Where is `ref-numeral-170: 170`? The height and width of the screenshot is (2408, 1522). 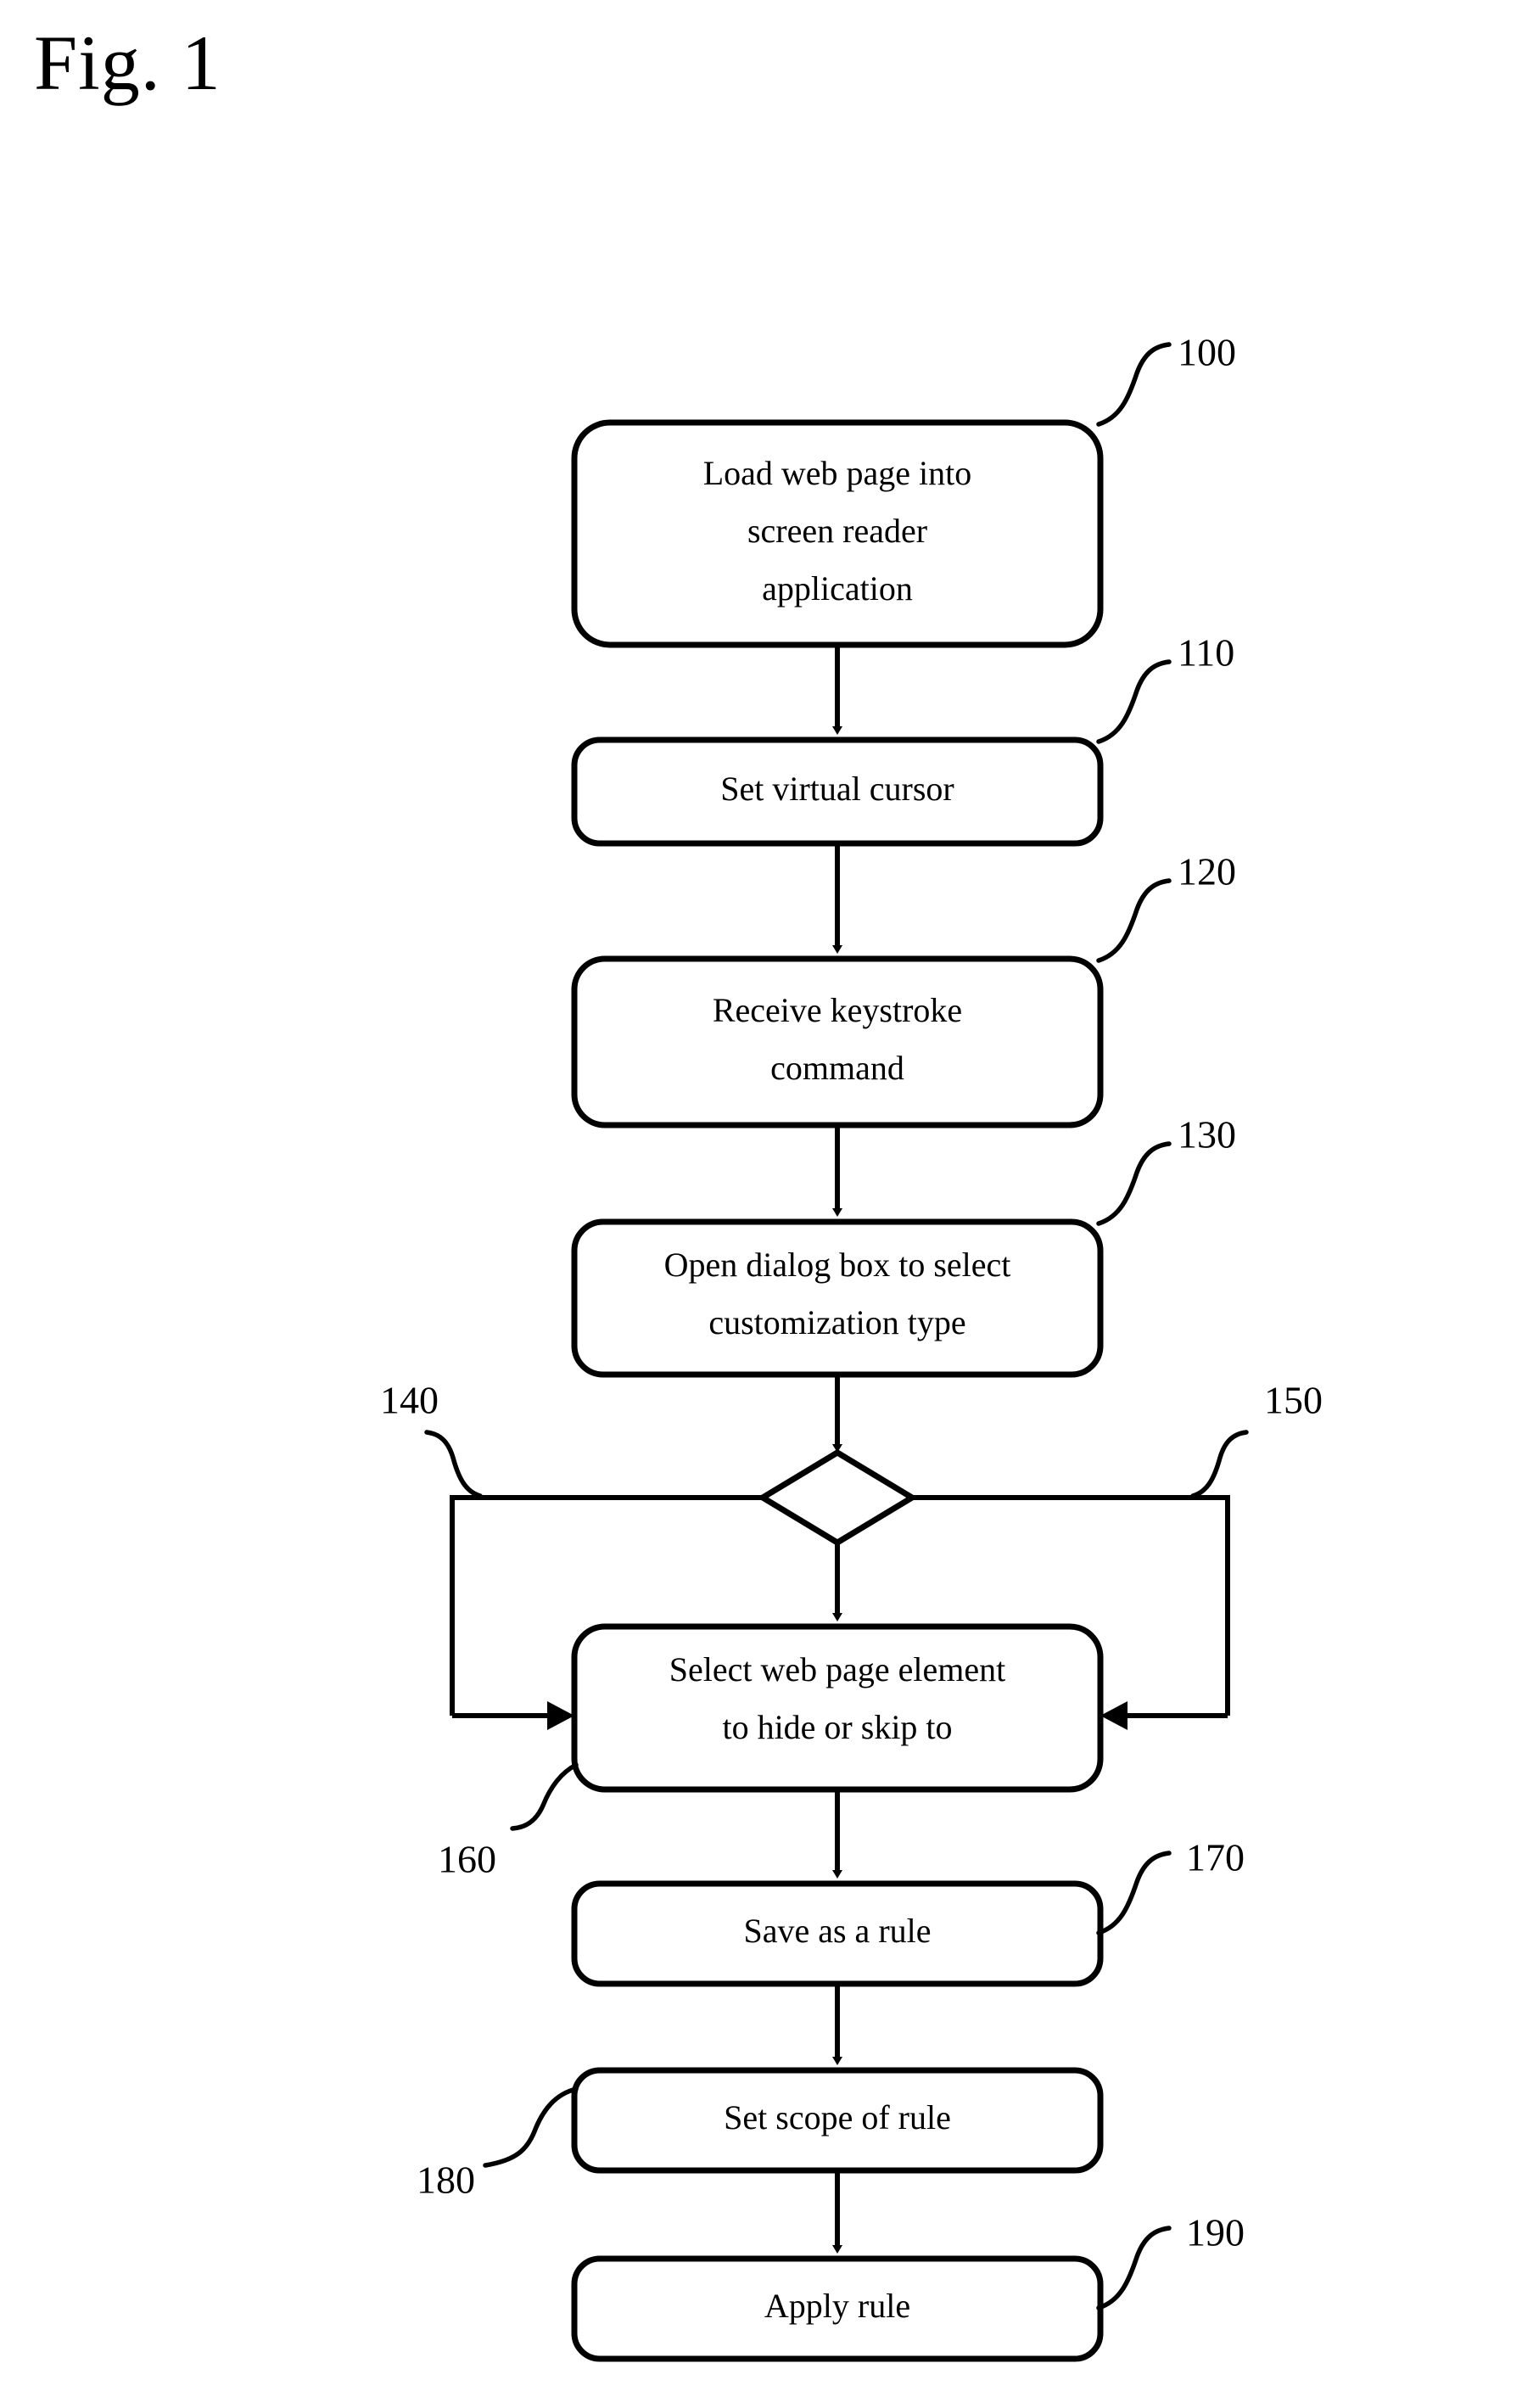
ref-numeral-170: 170 is located at coordinates (1215, 1857).